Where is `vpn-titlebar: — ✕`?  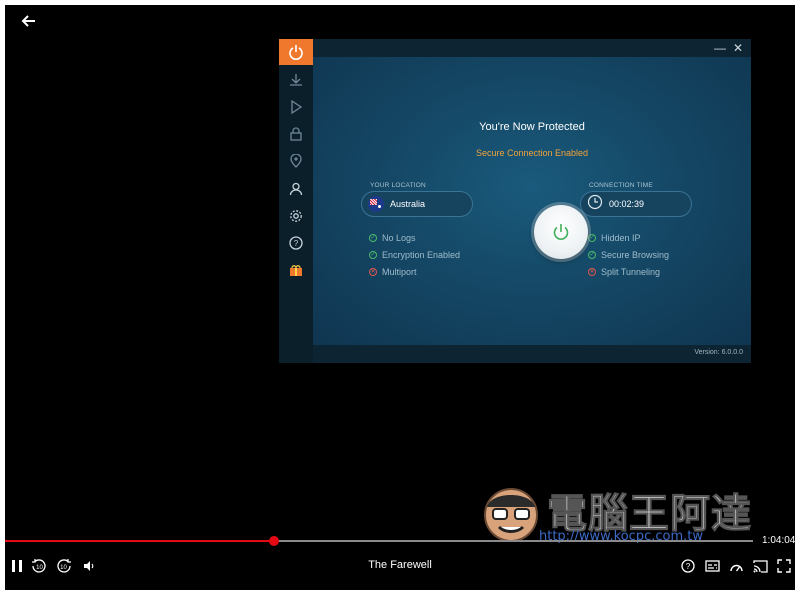 vpn-titlebar: — ✕ is located at coordinates (532, 48).